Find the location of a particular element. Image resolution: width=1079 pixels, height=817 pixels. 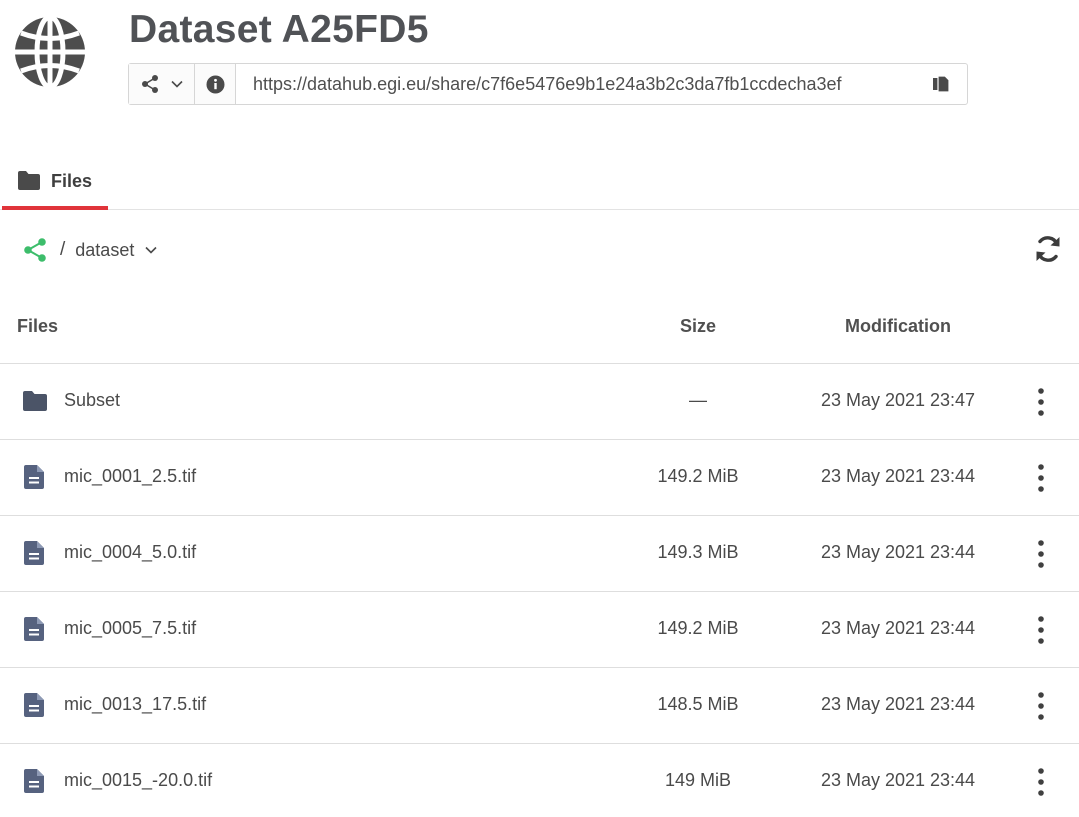

globe-icon is located at coordinates (50, 52).